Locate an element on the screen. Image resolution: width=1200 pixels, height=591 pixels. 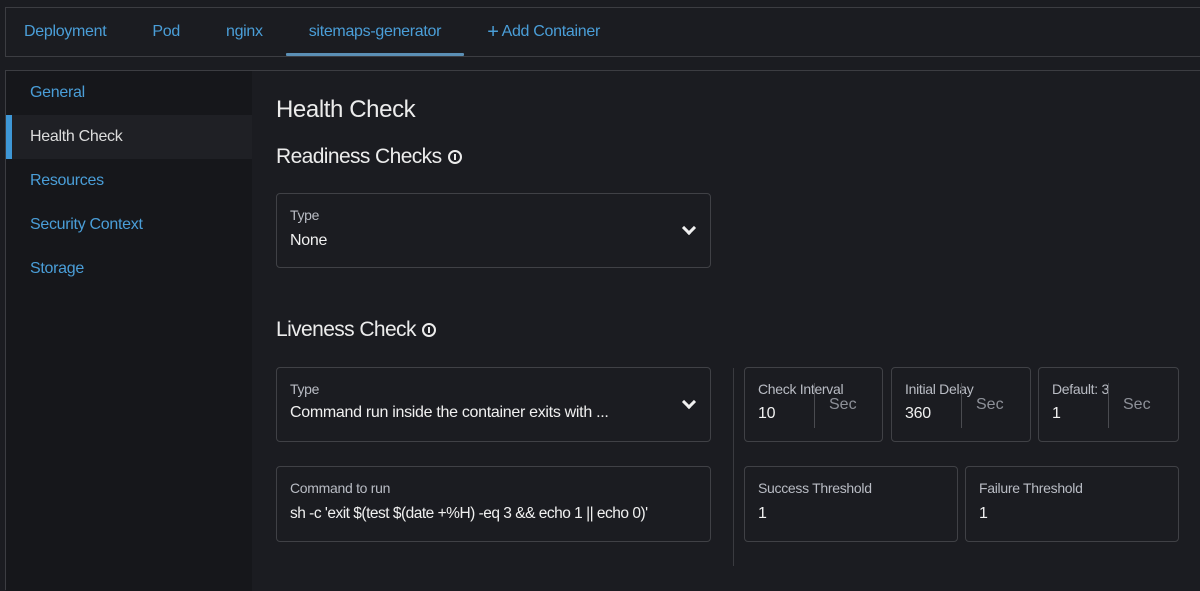
readiness-type-select: Type None is located at coordinates (493, 230).